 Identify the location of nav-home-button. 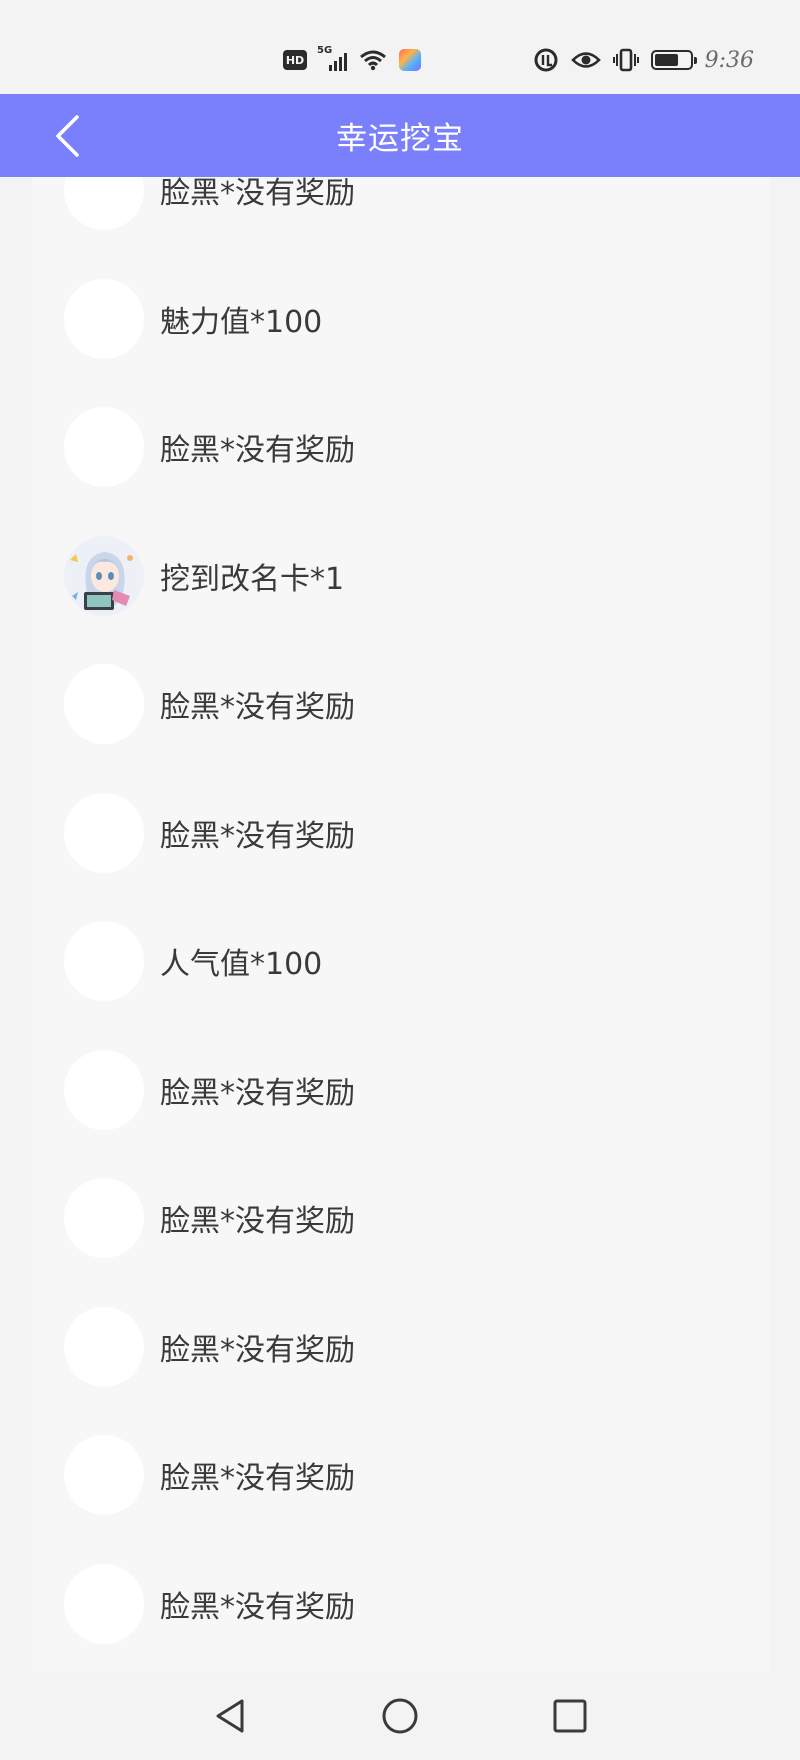
(400, 1716).